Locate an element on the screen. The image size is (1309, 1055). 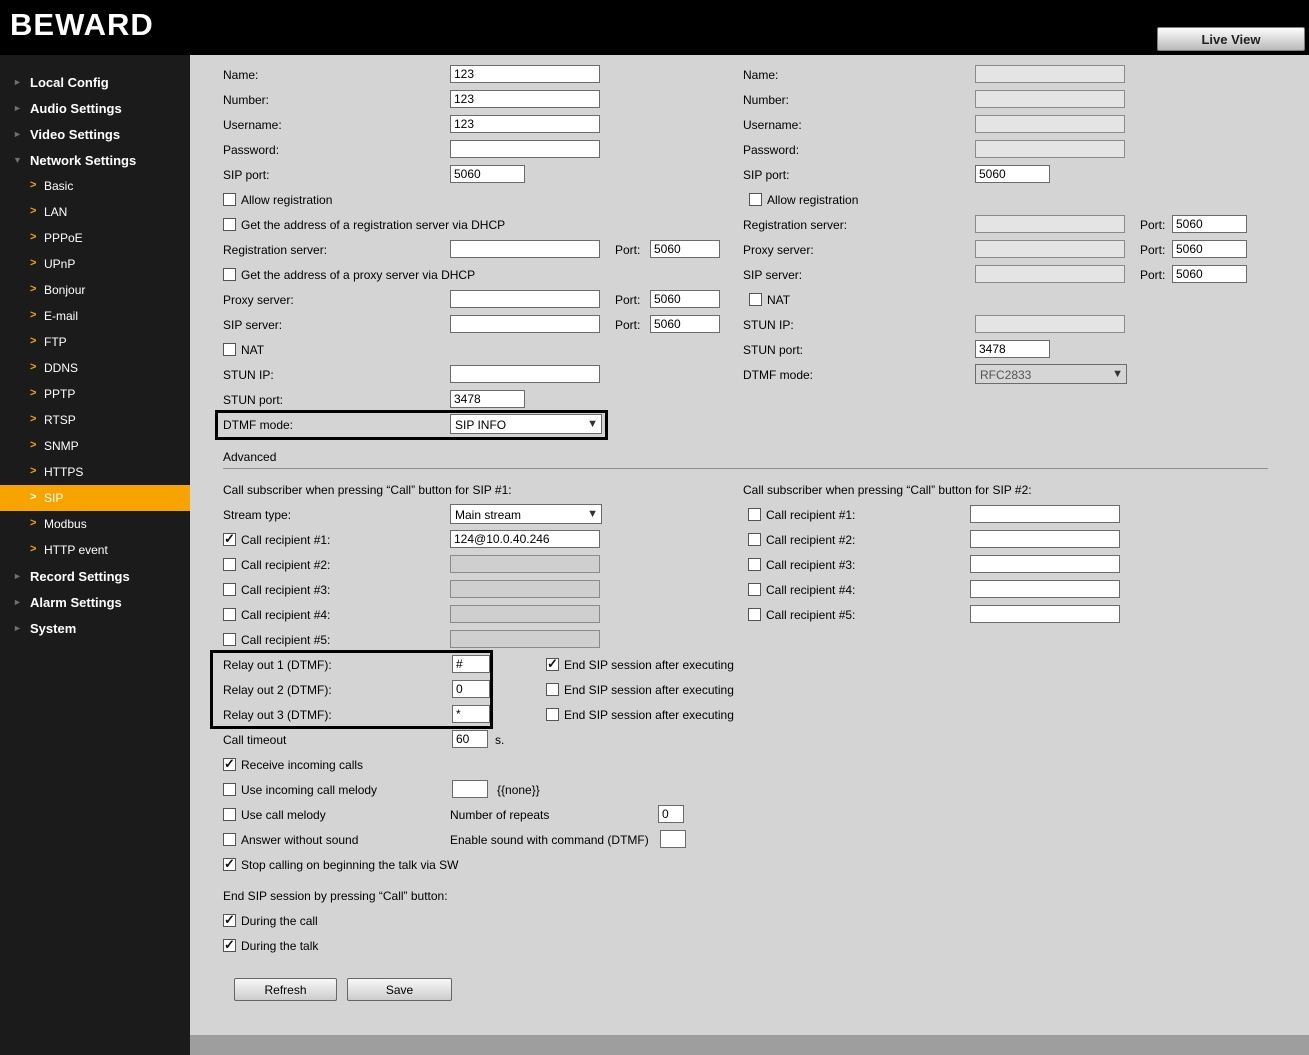
sidebar-item-sip: > SIP is located at coordinates (95, 498).